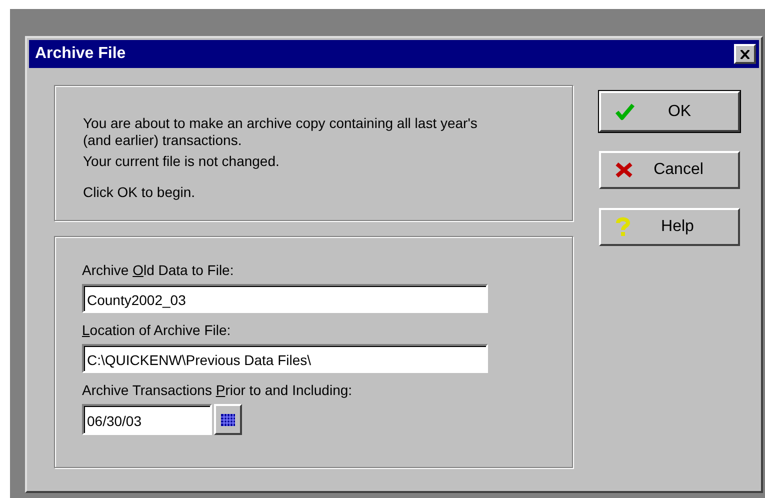 This screenshot has height=498, width=765. I want to click on question-mark-icon, so click(623, 227).